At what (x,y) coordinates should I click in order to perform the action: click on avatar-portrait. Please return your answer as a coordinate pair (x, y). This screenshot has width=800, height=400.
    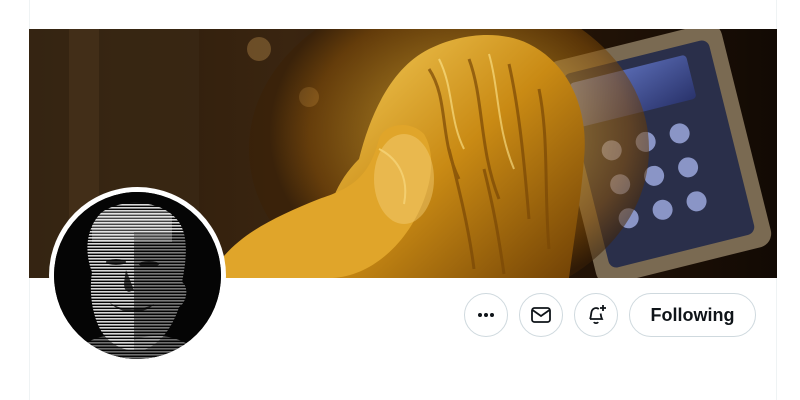
    Looking at the image, I should click on (137, 275).